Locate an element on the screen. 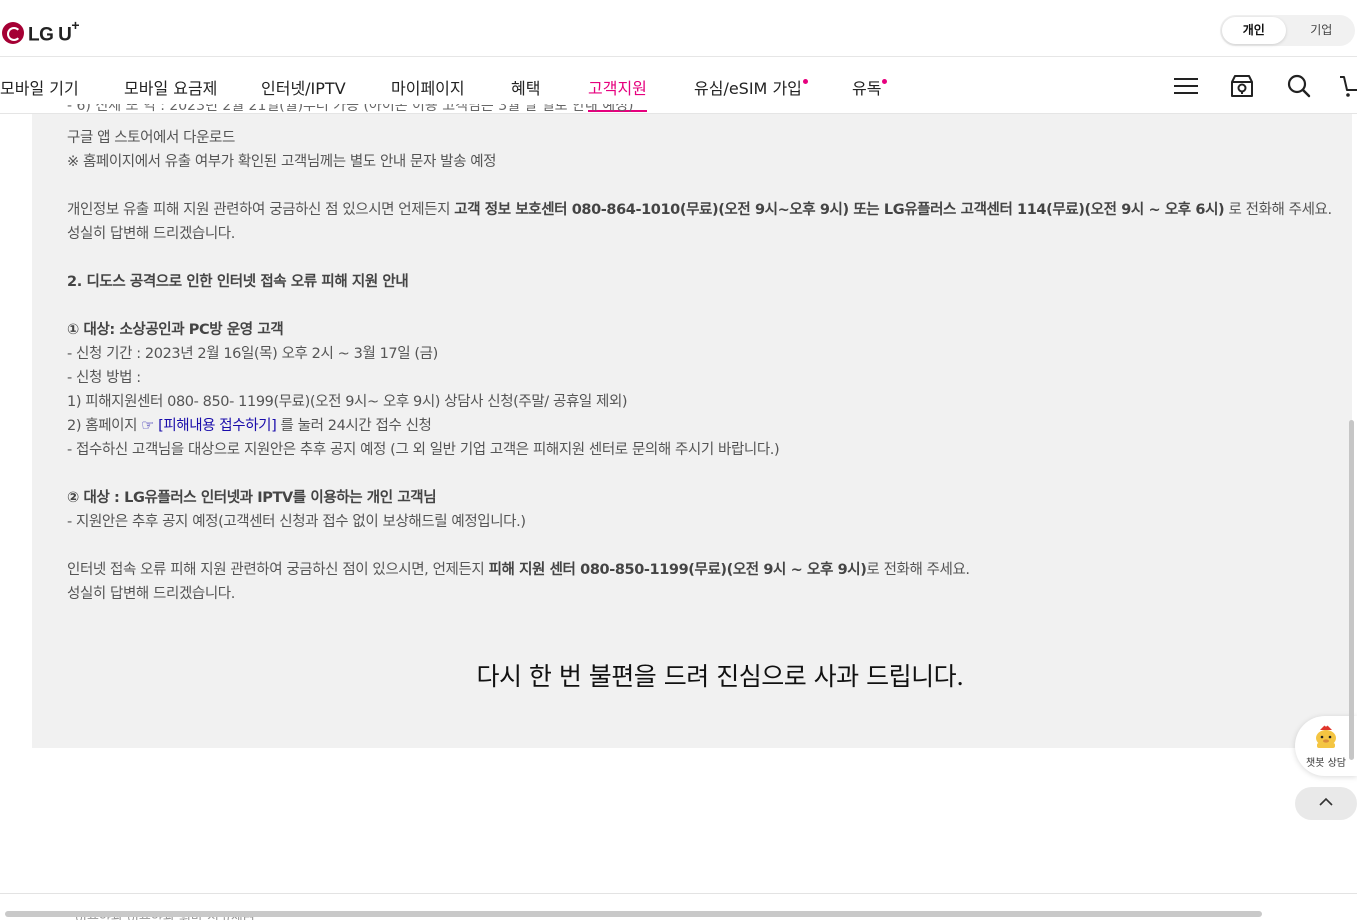 This screenshot has height=920, width=1357. menu-icon is located at coordinates (1186, 86).